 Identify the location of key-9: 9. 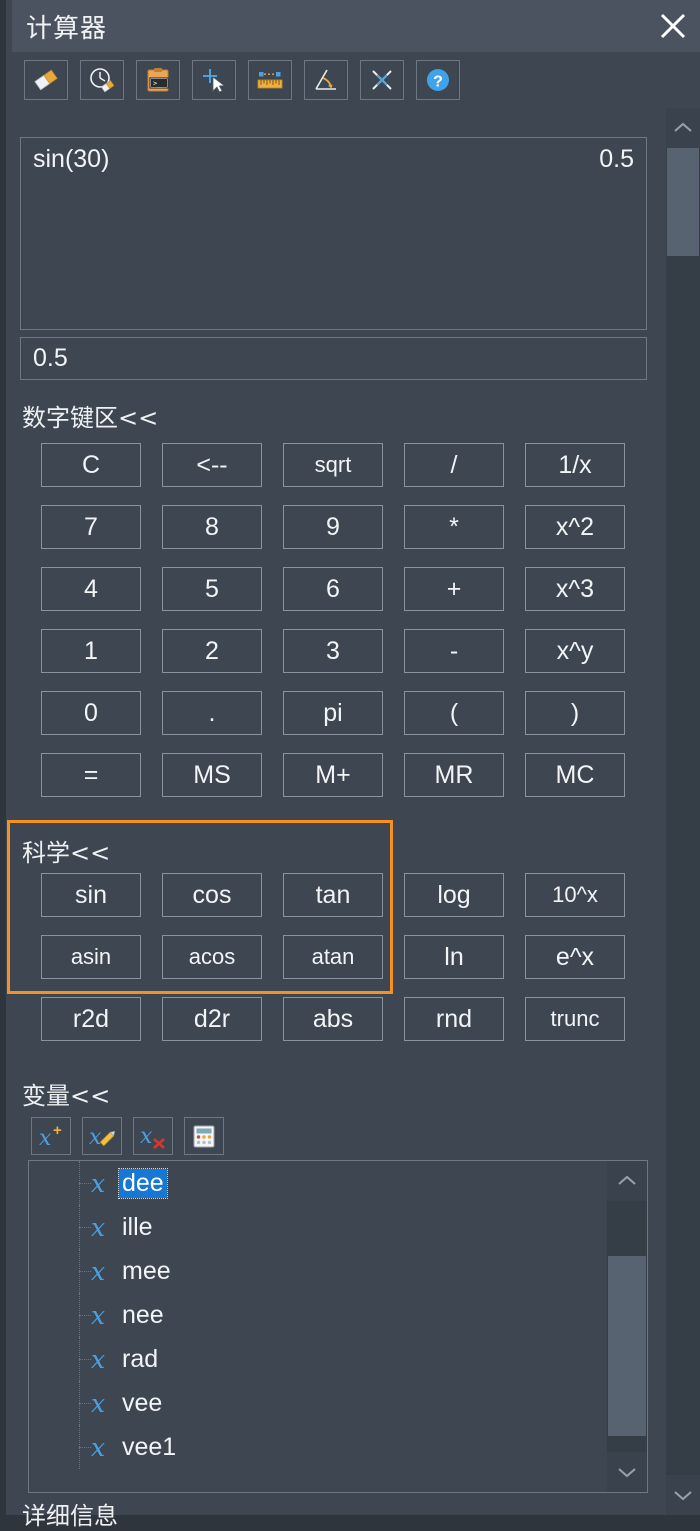
(333, 527).